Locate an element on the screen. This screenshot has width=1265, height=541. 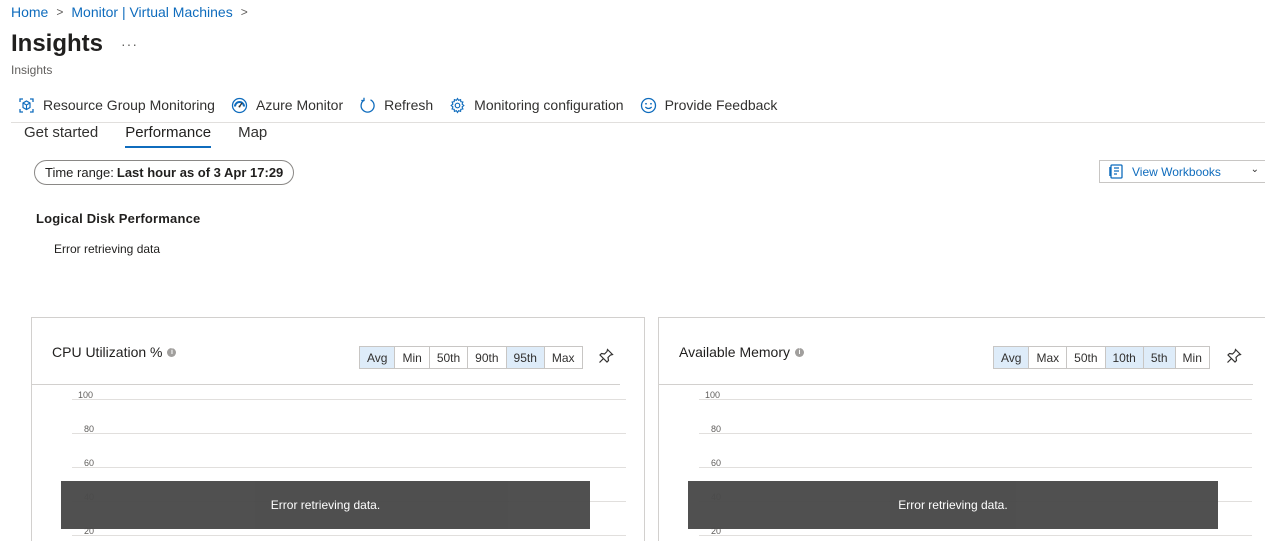
cpu-option-avg: Avg is located at coordinates (378, 357).